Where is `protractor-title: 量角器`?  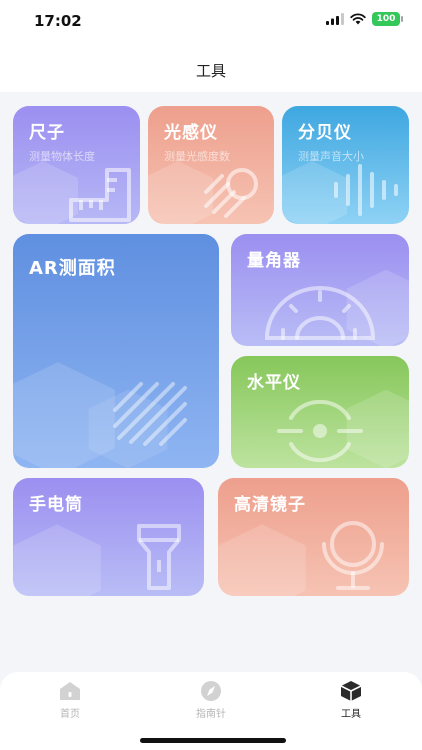 protractor-title: 量角器 is located at coordinates (274, 261).